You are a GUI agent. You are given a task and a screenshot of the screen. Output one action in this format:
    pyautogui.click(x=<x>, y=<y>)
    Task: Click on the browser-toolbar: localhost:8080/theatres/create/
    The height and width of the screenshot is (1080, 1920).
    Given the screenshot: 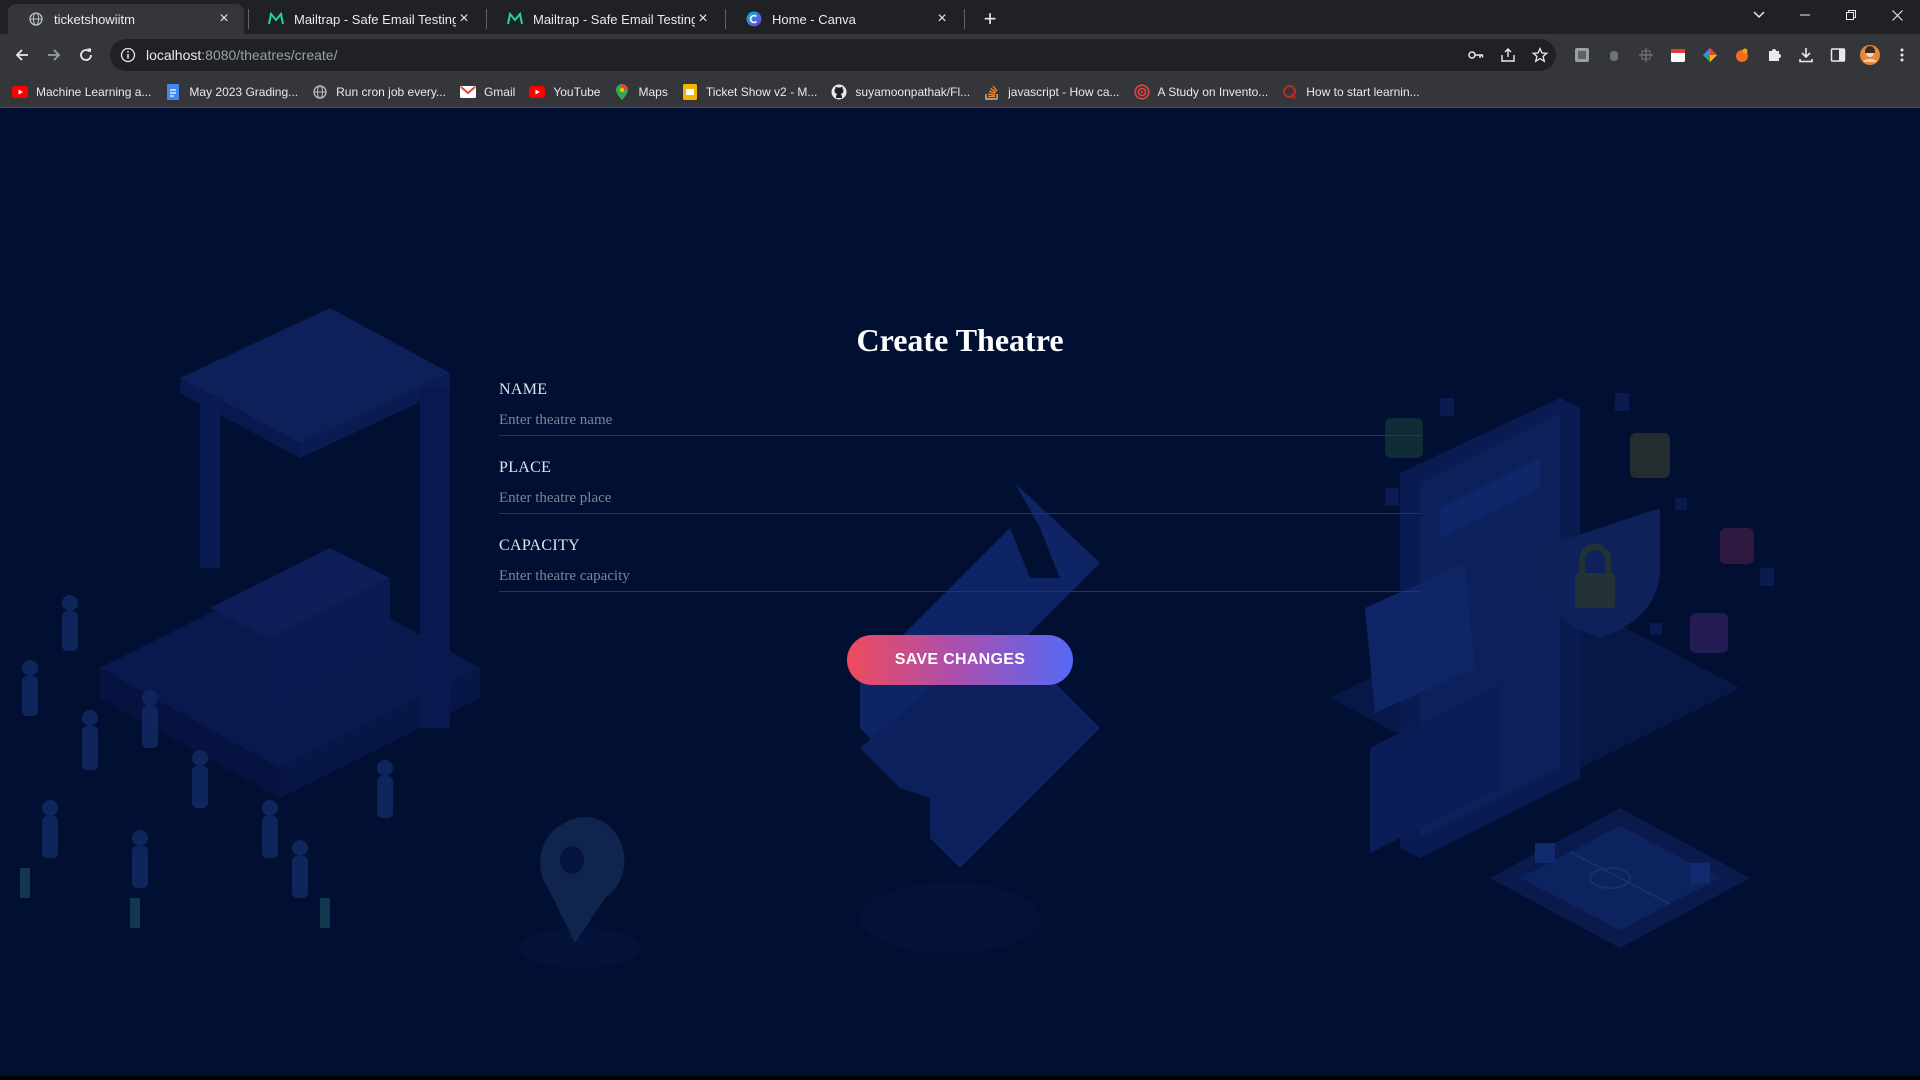 What is the action you would take?
    pyautogui.click(x=960, y=55)
    